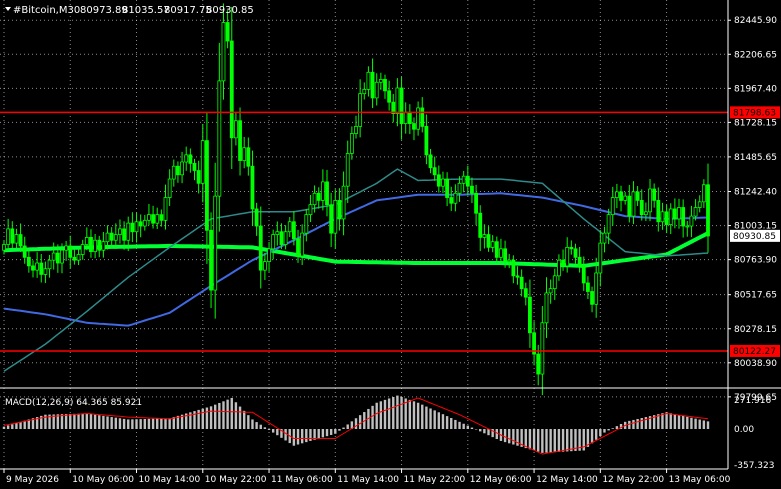 The width and height of the screenshot is (781, 489). I want to click on y-tick-label: 81003.15, so click(755, 227).